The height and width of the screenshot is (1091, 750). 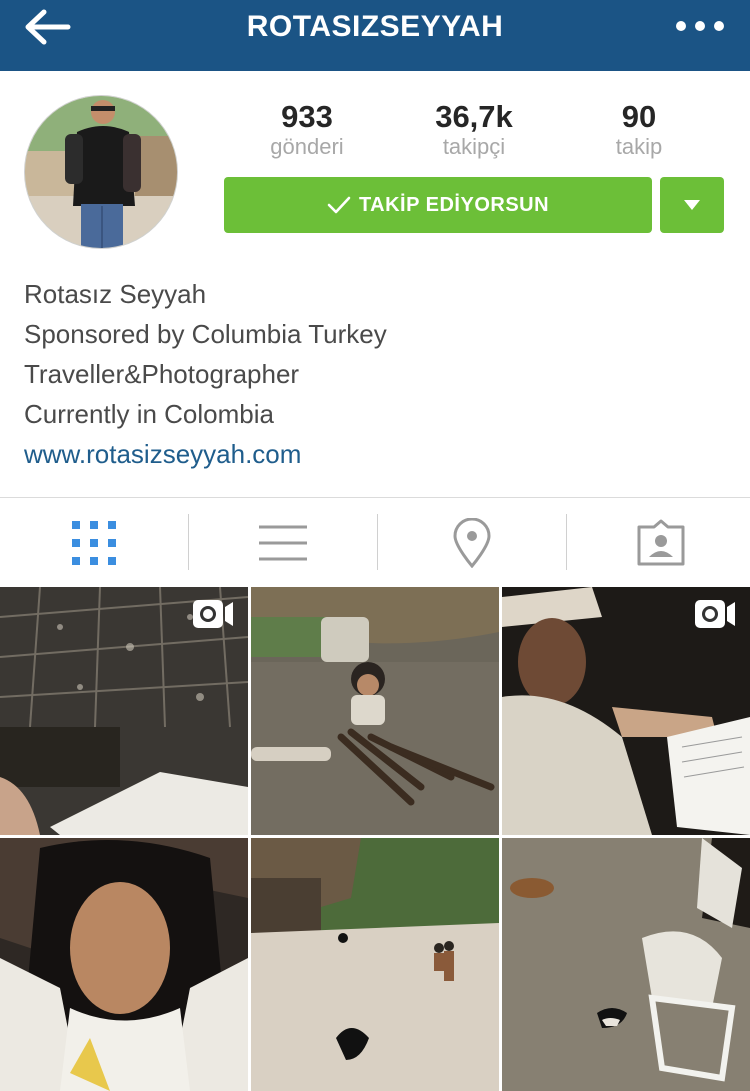 I want to click on more-options-button, so click(x=700, y=26).